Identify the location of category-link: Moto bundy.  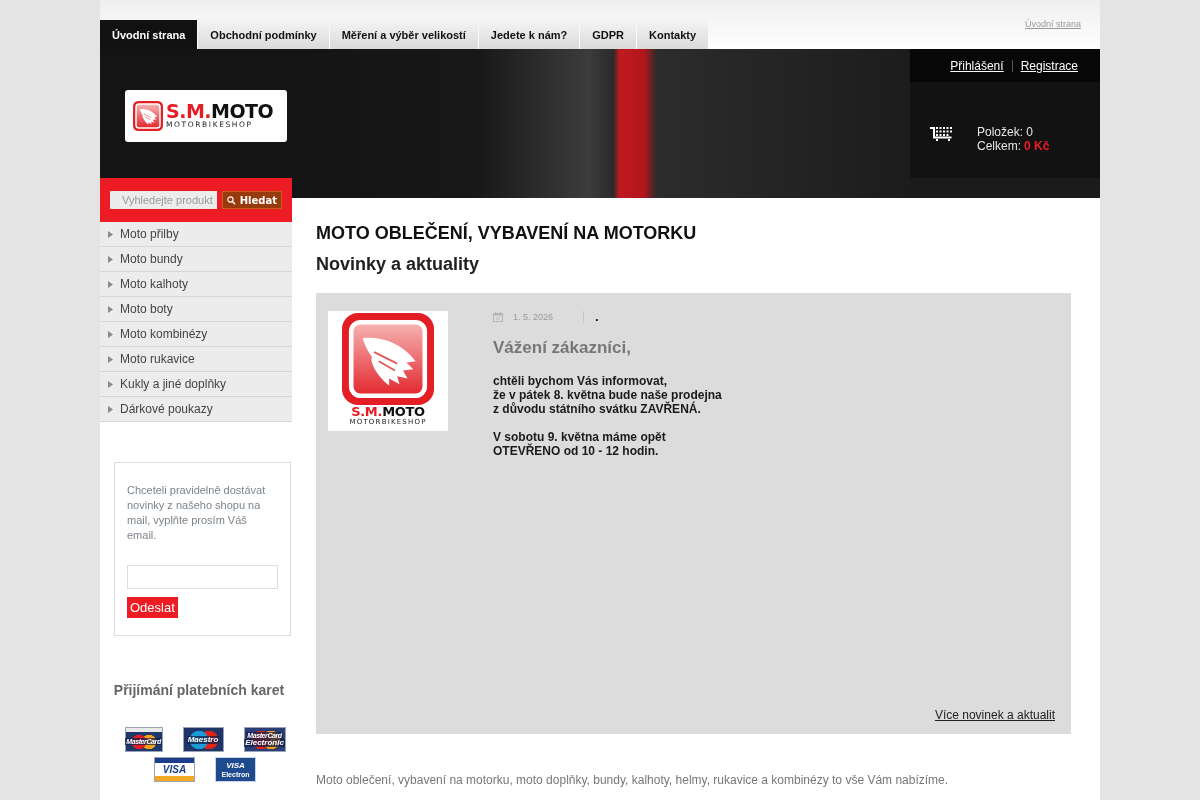
(196, 259).